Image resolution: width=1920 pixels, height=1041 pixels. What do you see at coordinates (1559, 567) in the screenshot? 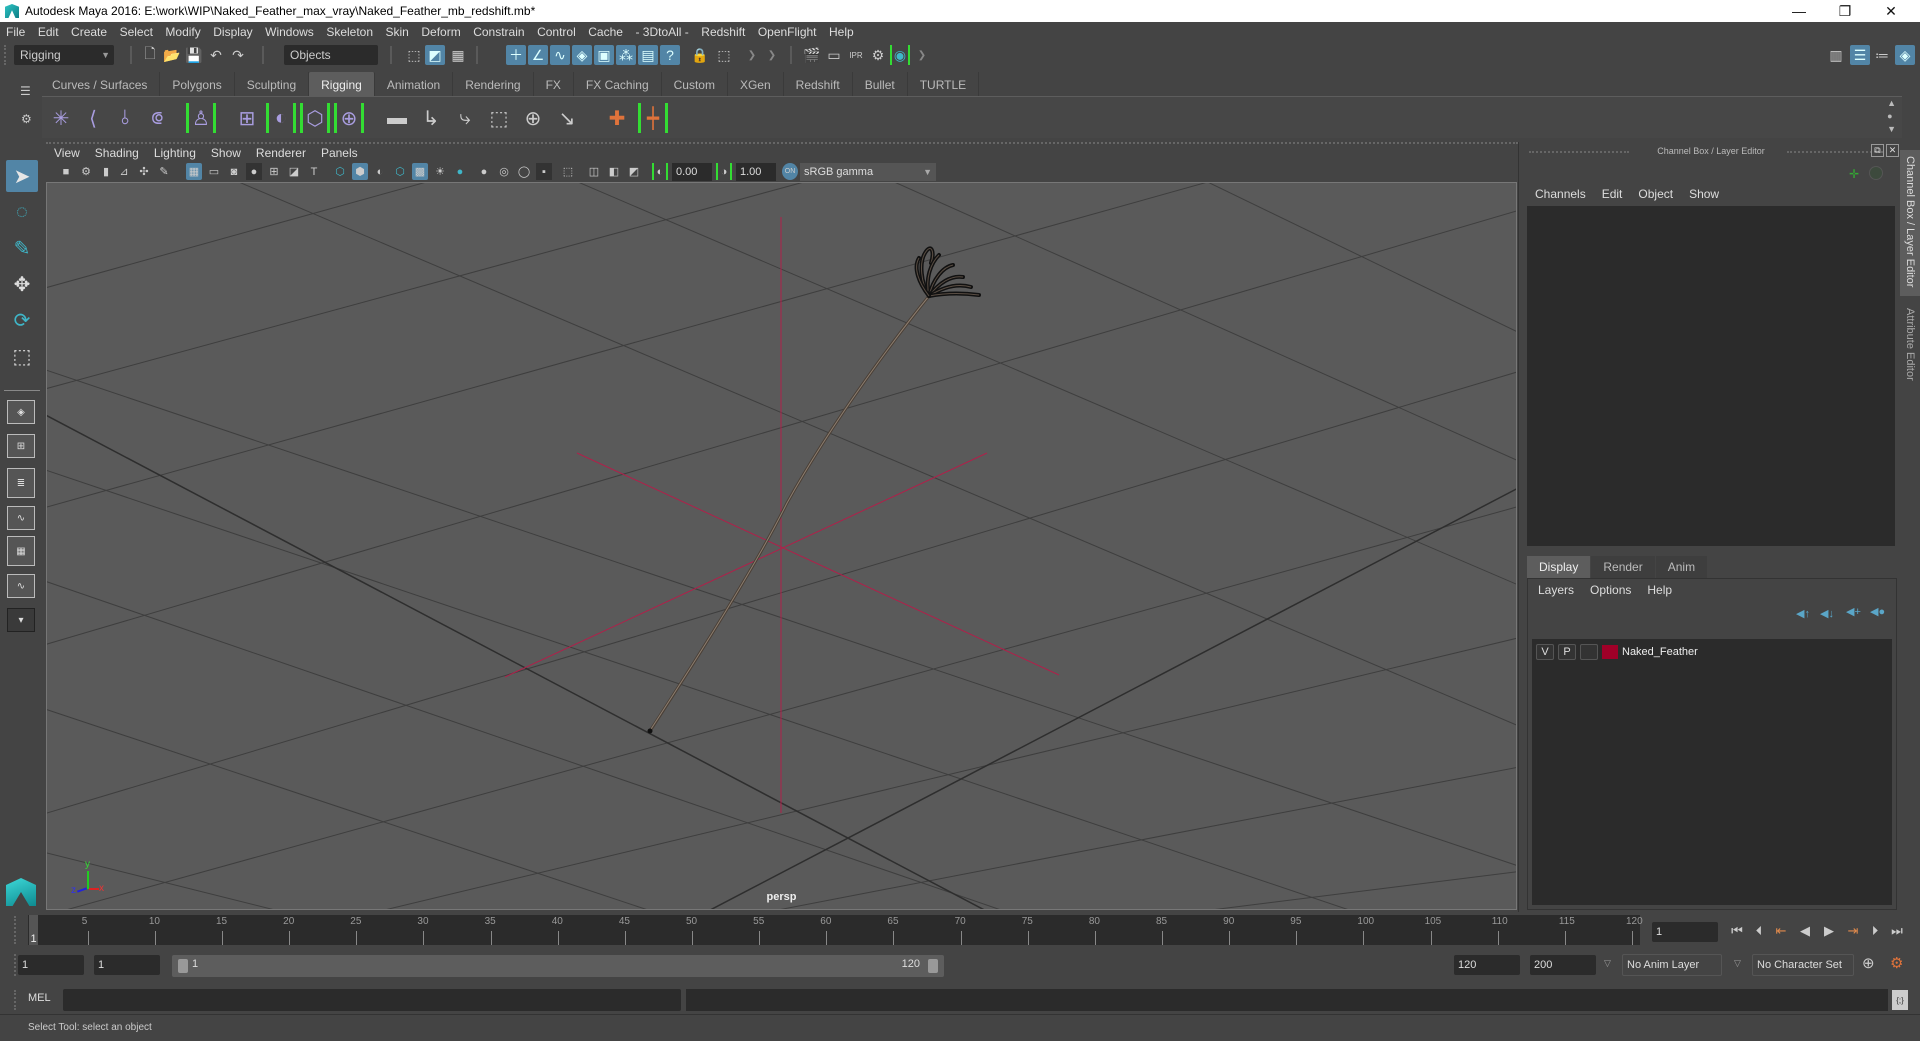
I see `layer-tab-display: Display` at bounding box center [1559, 567].